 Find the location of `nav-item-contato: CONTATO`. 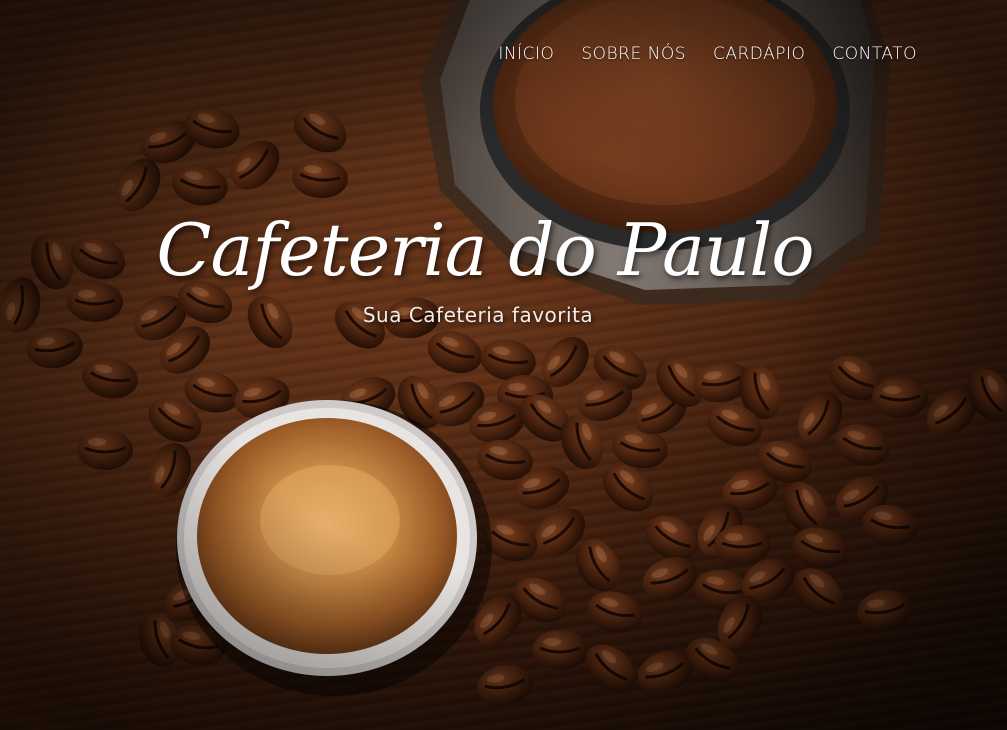

nav-item-contato: CONTATO is located at coordinates (874, 54).